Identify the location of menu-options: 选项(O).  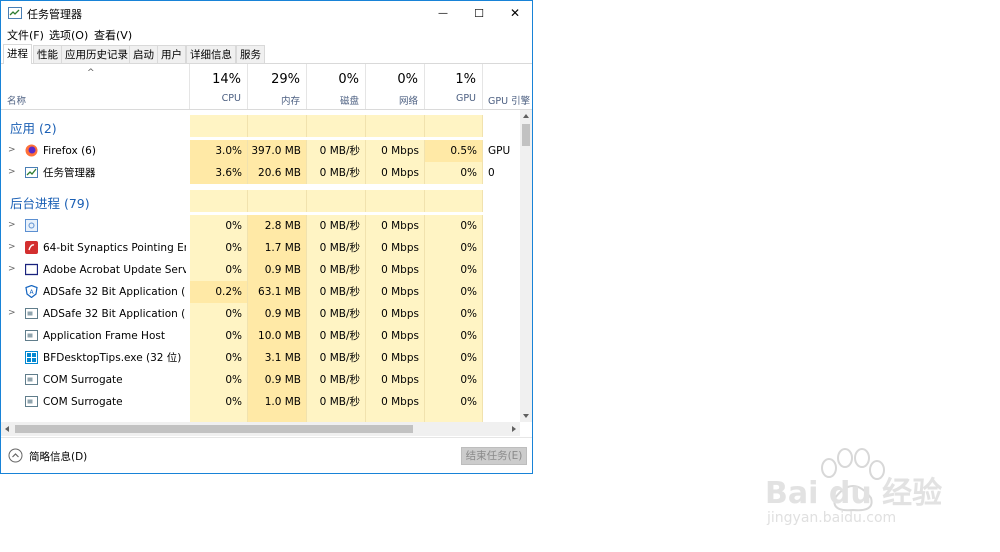
(68, 35).